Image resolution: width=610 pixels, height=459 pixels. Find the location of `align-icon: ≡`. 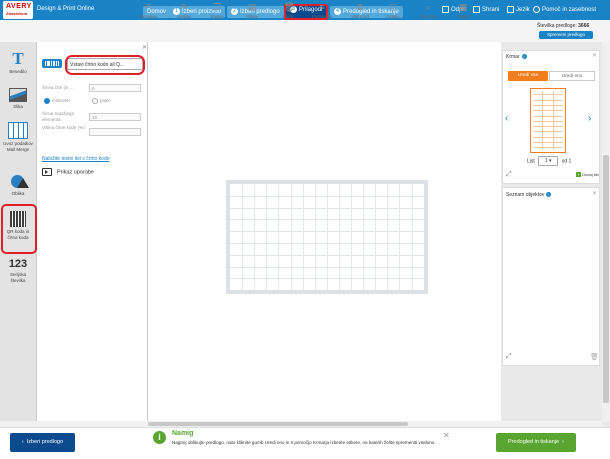

align-icon: ≡ is located at coordinates (322, 7).